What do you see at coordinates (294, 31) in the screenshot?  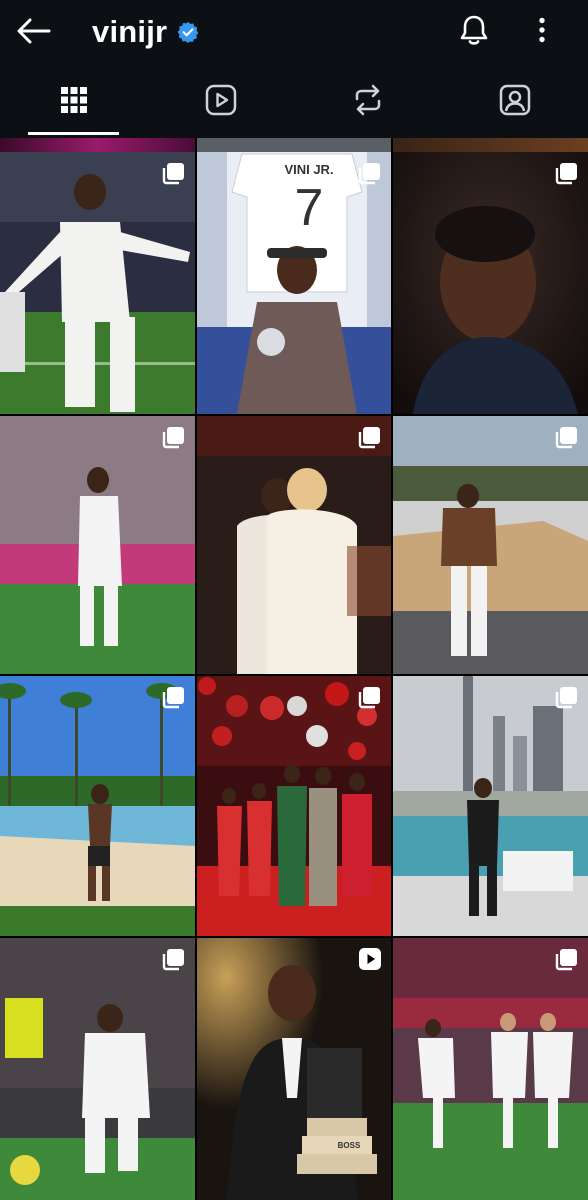 I see `profile-header: vinijr` at bounding box center [294, 31].